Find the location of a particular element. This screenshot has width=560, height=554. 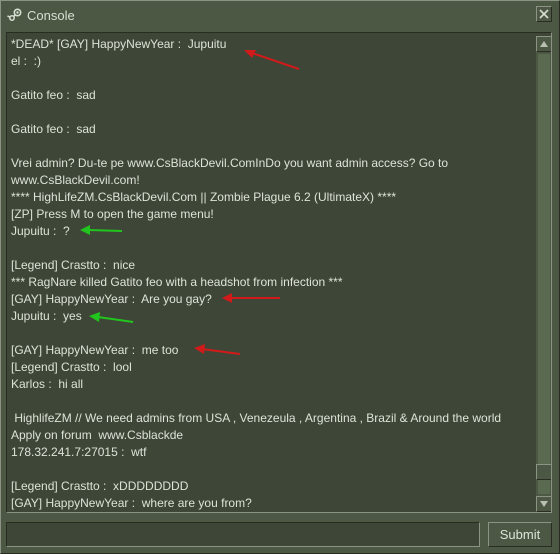

command-input is located at coordinates (243, 534).